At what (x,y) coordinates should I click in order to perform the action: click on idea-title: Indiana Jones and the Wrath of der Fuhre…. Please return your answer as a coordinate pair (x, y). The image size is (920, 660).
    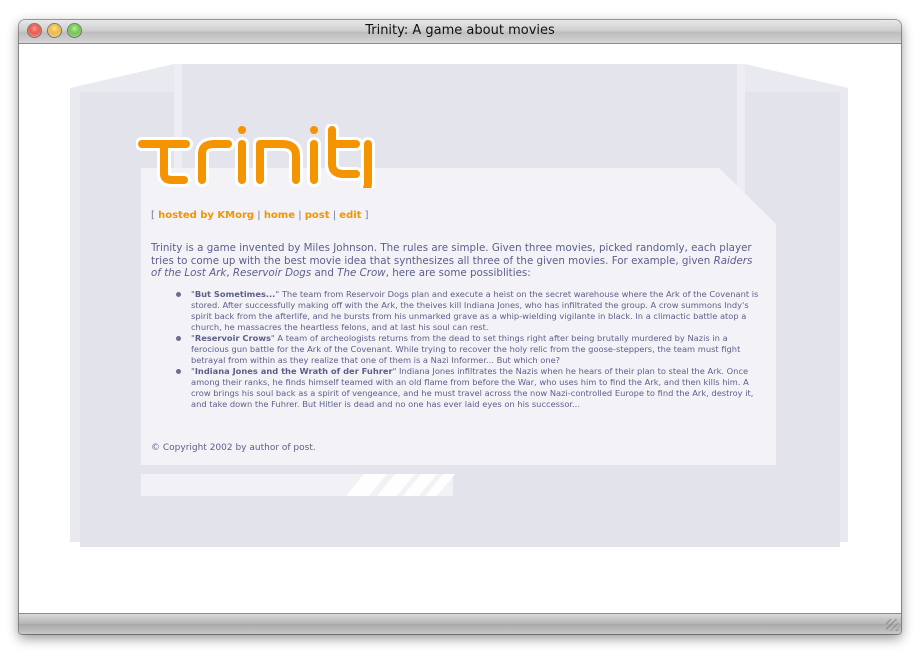
    Looking at the image, I should click on (293, 371).